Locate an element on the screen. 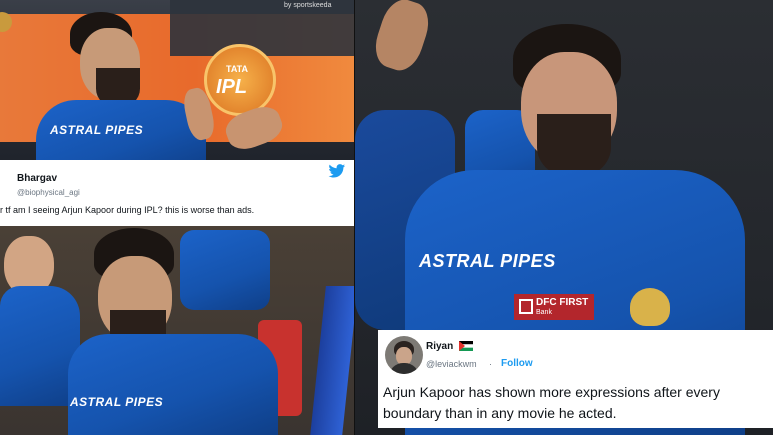  tweet-author-handle: @biophysical_agi is located at coordinates (48, 192).